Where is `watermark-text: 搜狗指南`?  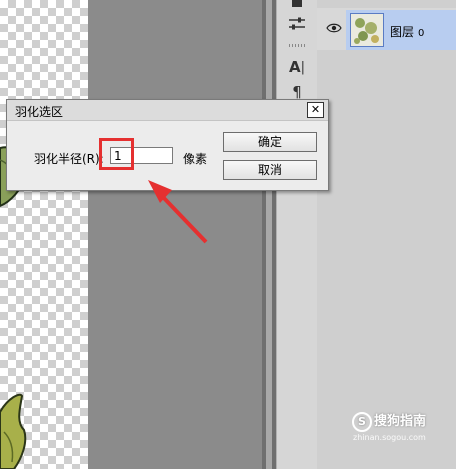
watermark-text: 搜狗指南 is located at coordinates (400, 421).